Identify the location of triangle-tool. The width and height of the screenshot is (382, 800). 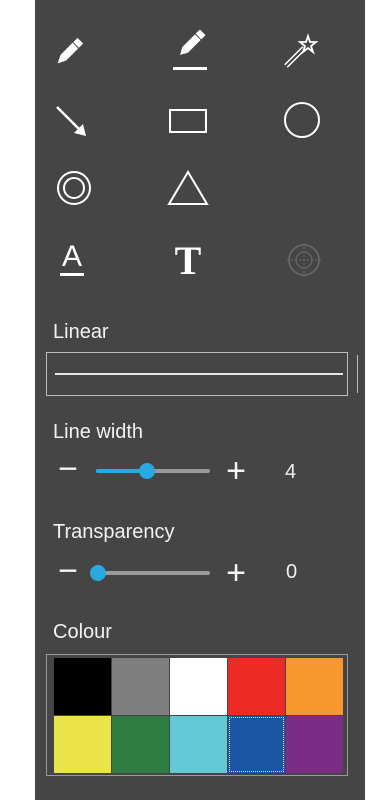
(188, 188).